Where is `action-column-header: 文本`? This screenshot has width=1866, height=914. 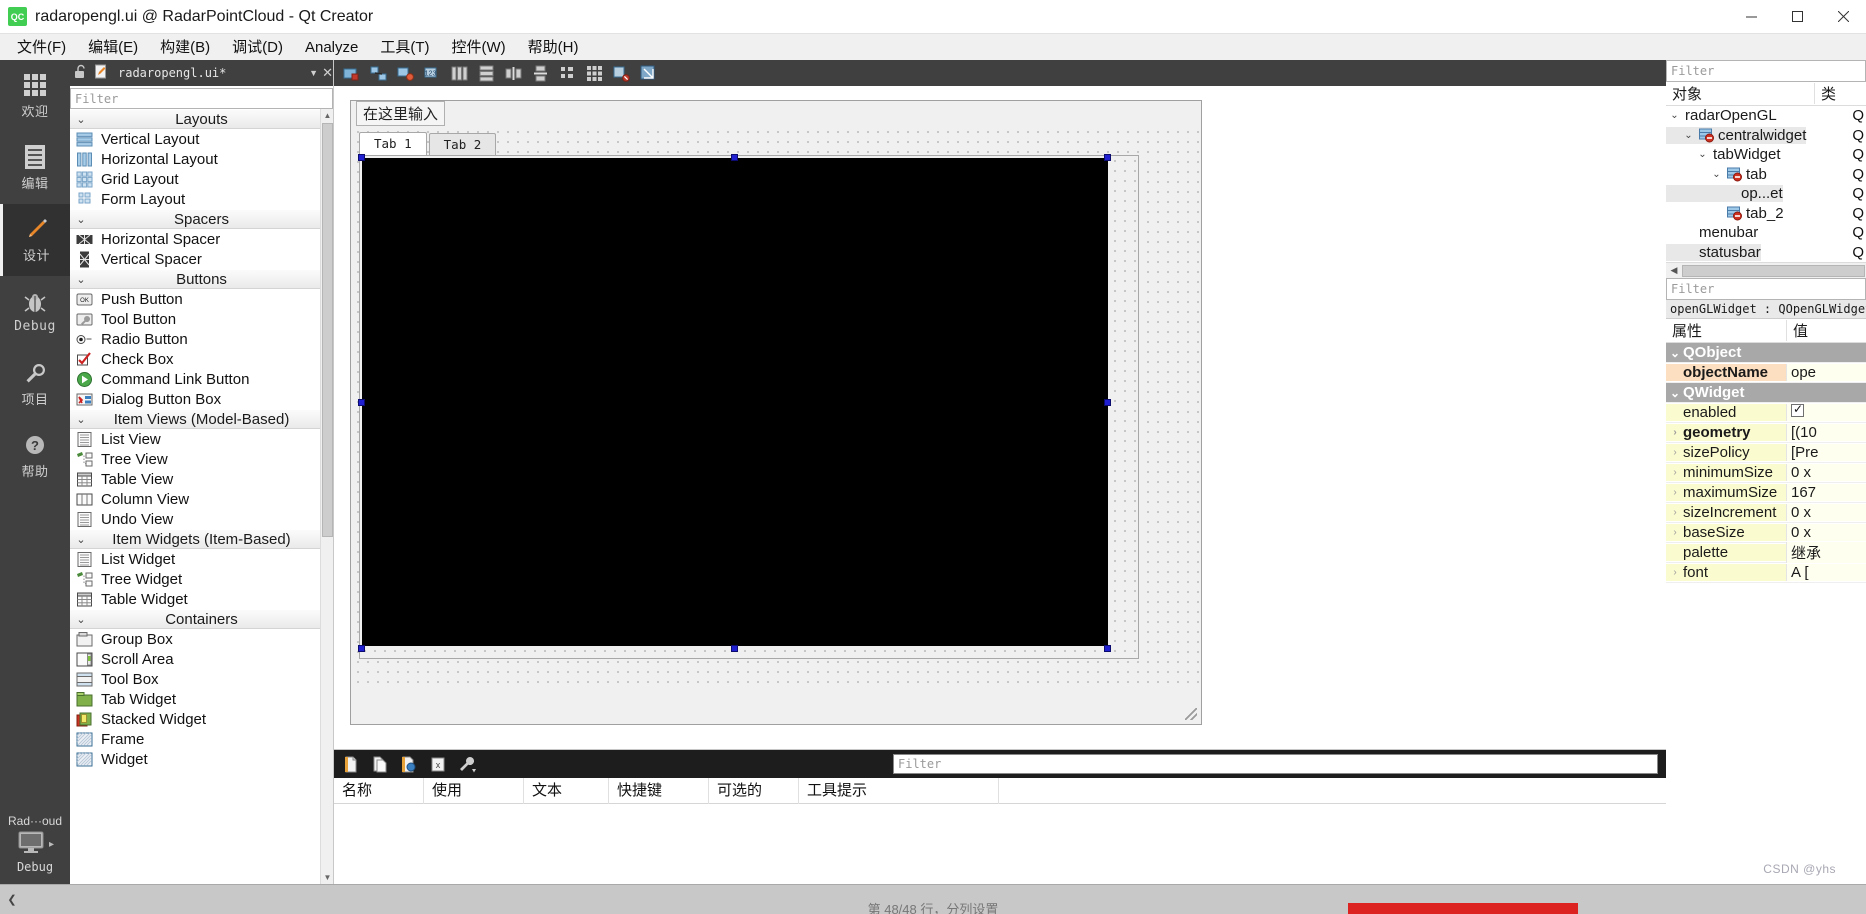 action-column-header: 文本 is located at coordinates (566, 790).